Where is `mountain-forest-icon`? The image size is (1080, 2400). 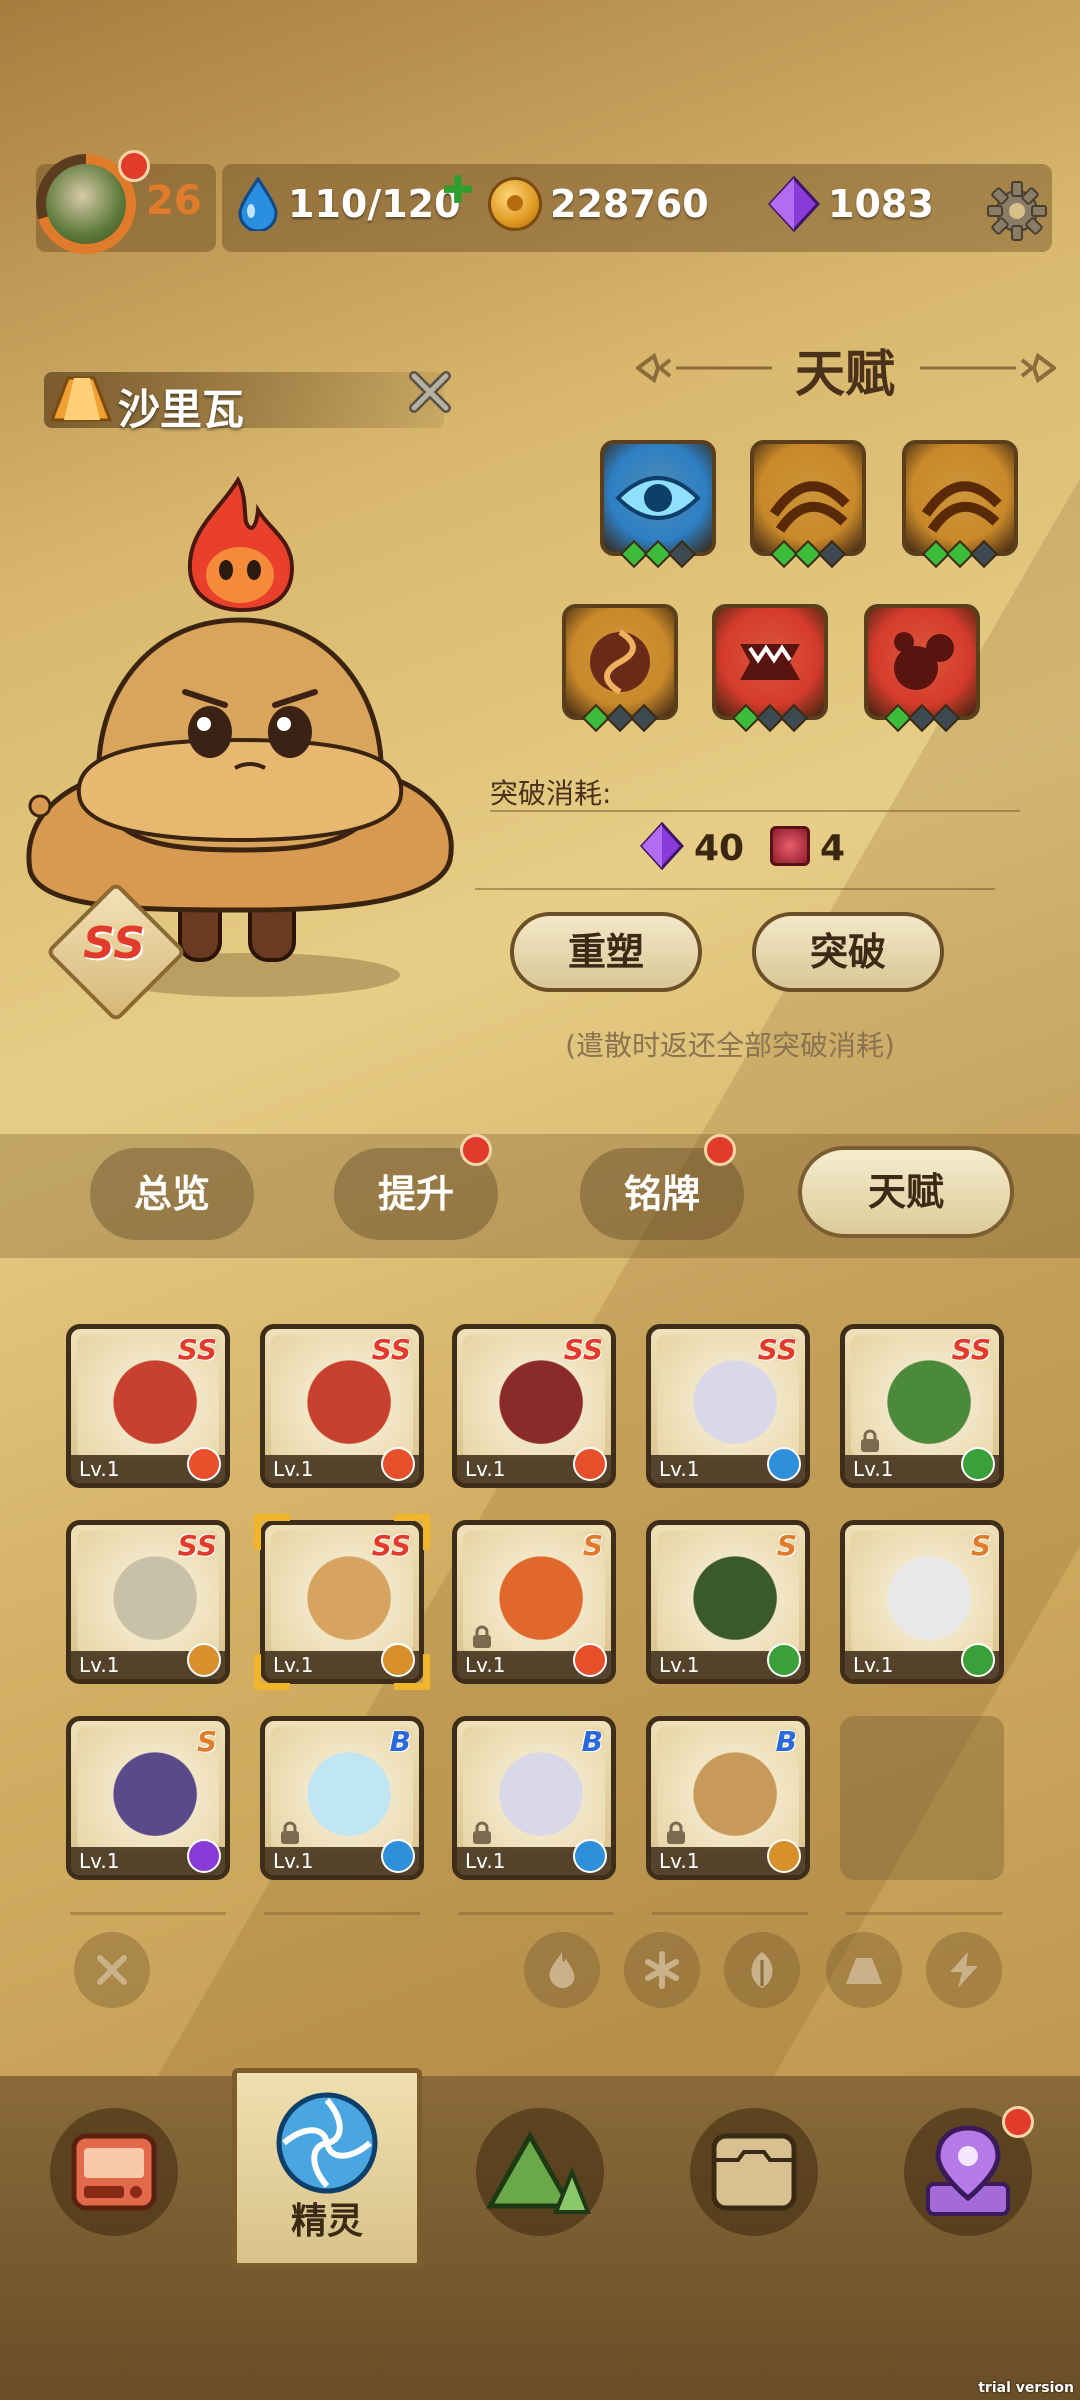
mountain-forest-icon is located at coordinates (538, 2172).